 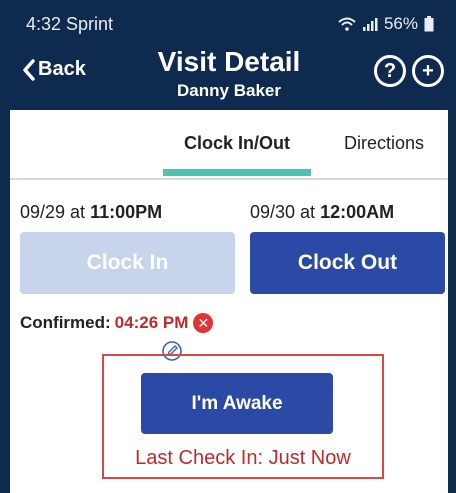 I want to click on clock-in-button: Clock In, so click(x=127, y=263).